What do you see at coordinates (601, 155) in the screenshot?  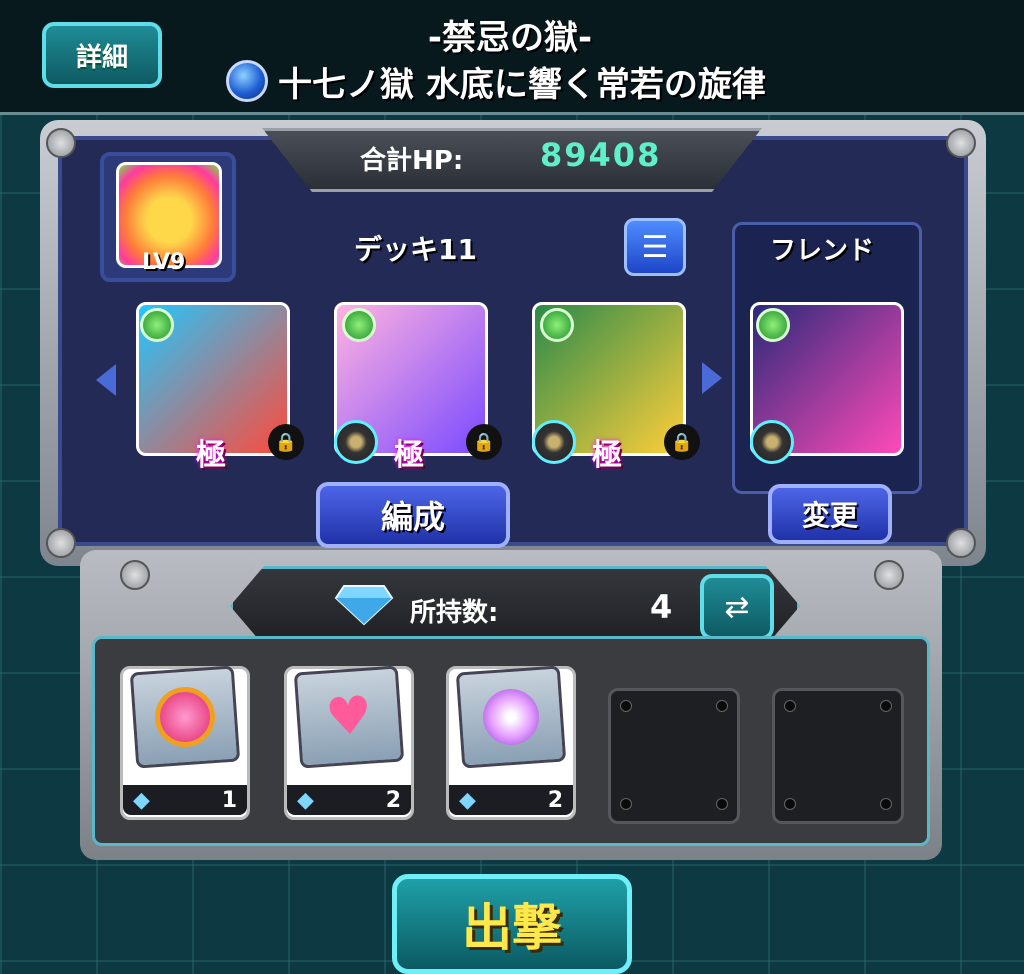 I see `total-hp-value: 89408` at bounding box center [601, 155].